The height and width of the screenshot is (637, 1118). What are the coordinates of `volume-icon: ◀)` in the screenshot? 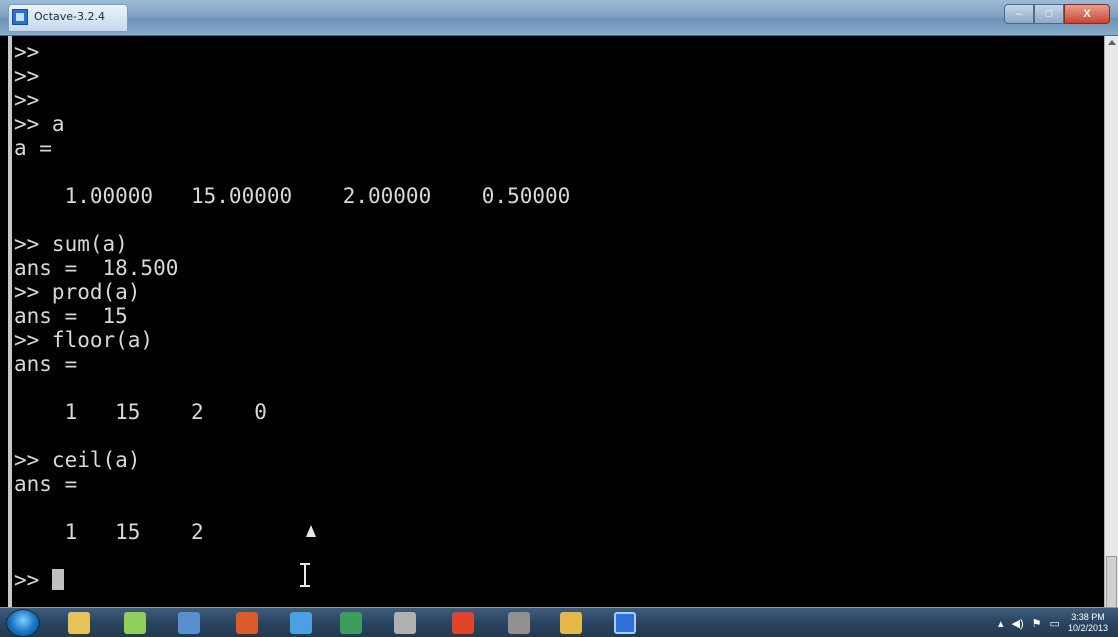 It's located at (1018, 623).